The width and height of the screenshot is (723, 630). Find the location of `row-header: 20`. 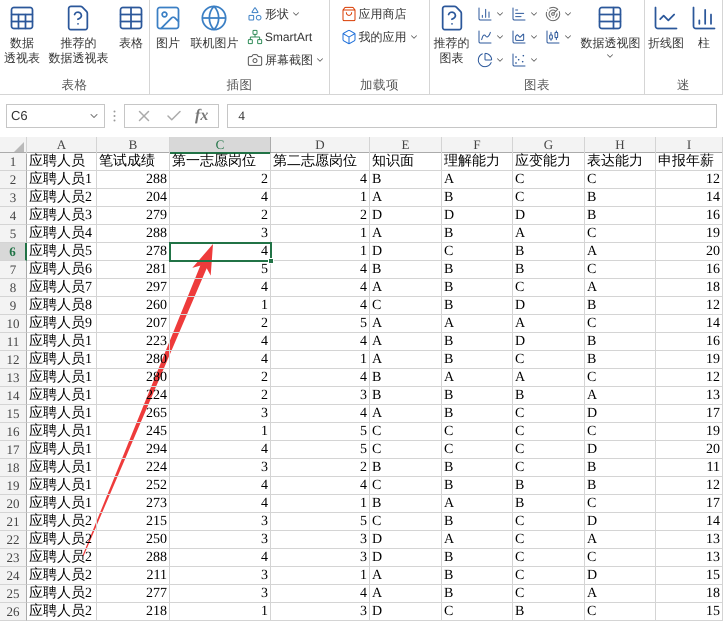

row-header: 20 is located at coordinates (13, 504).